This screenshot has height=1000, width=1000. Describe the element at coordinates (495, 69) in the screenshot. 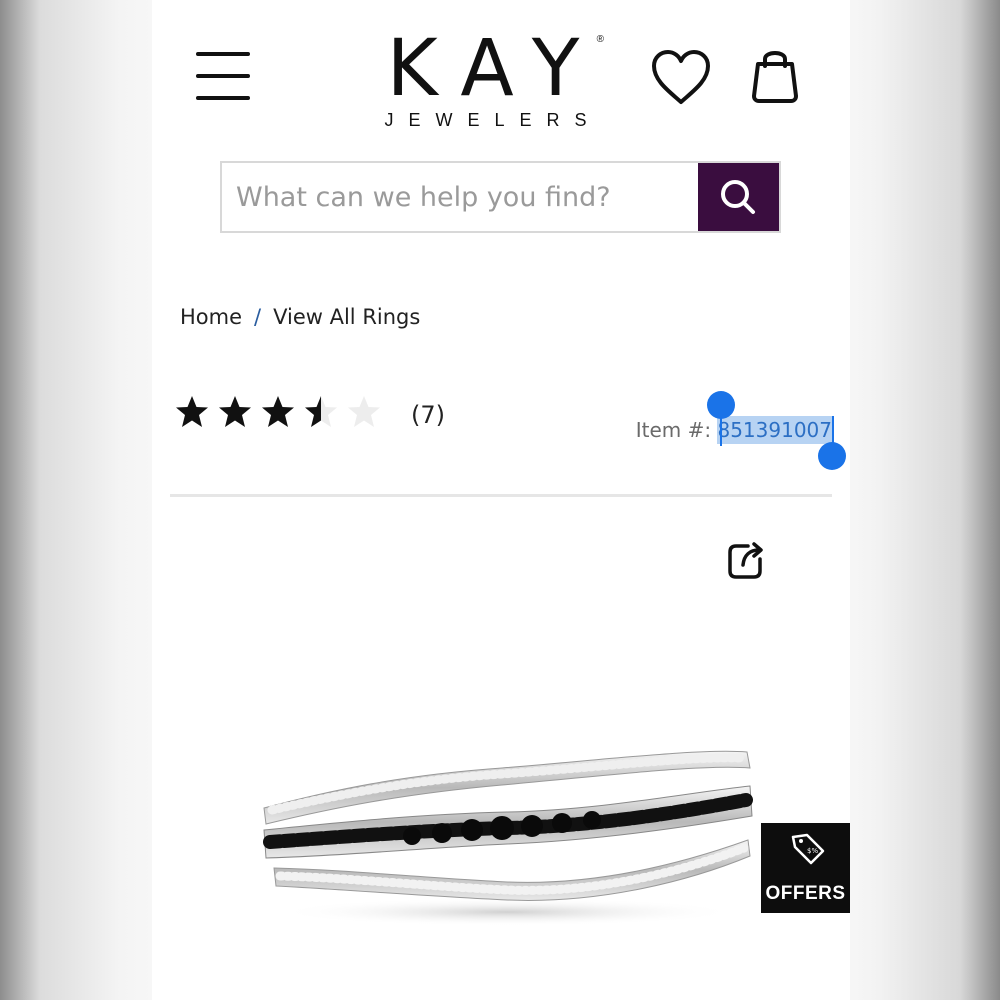

I see `logo-wordmark: KAY` at that location.